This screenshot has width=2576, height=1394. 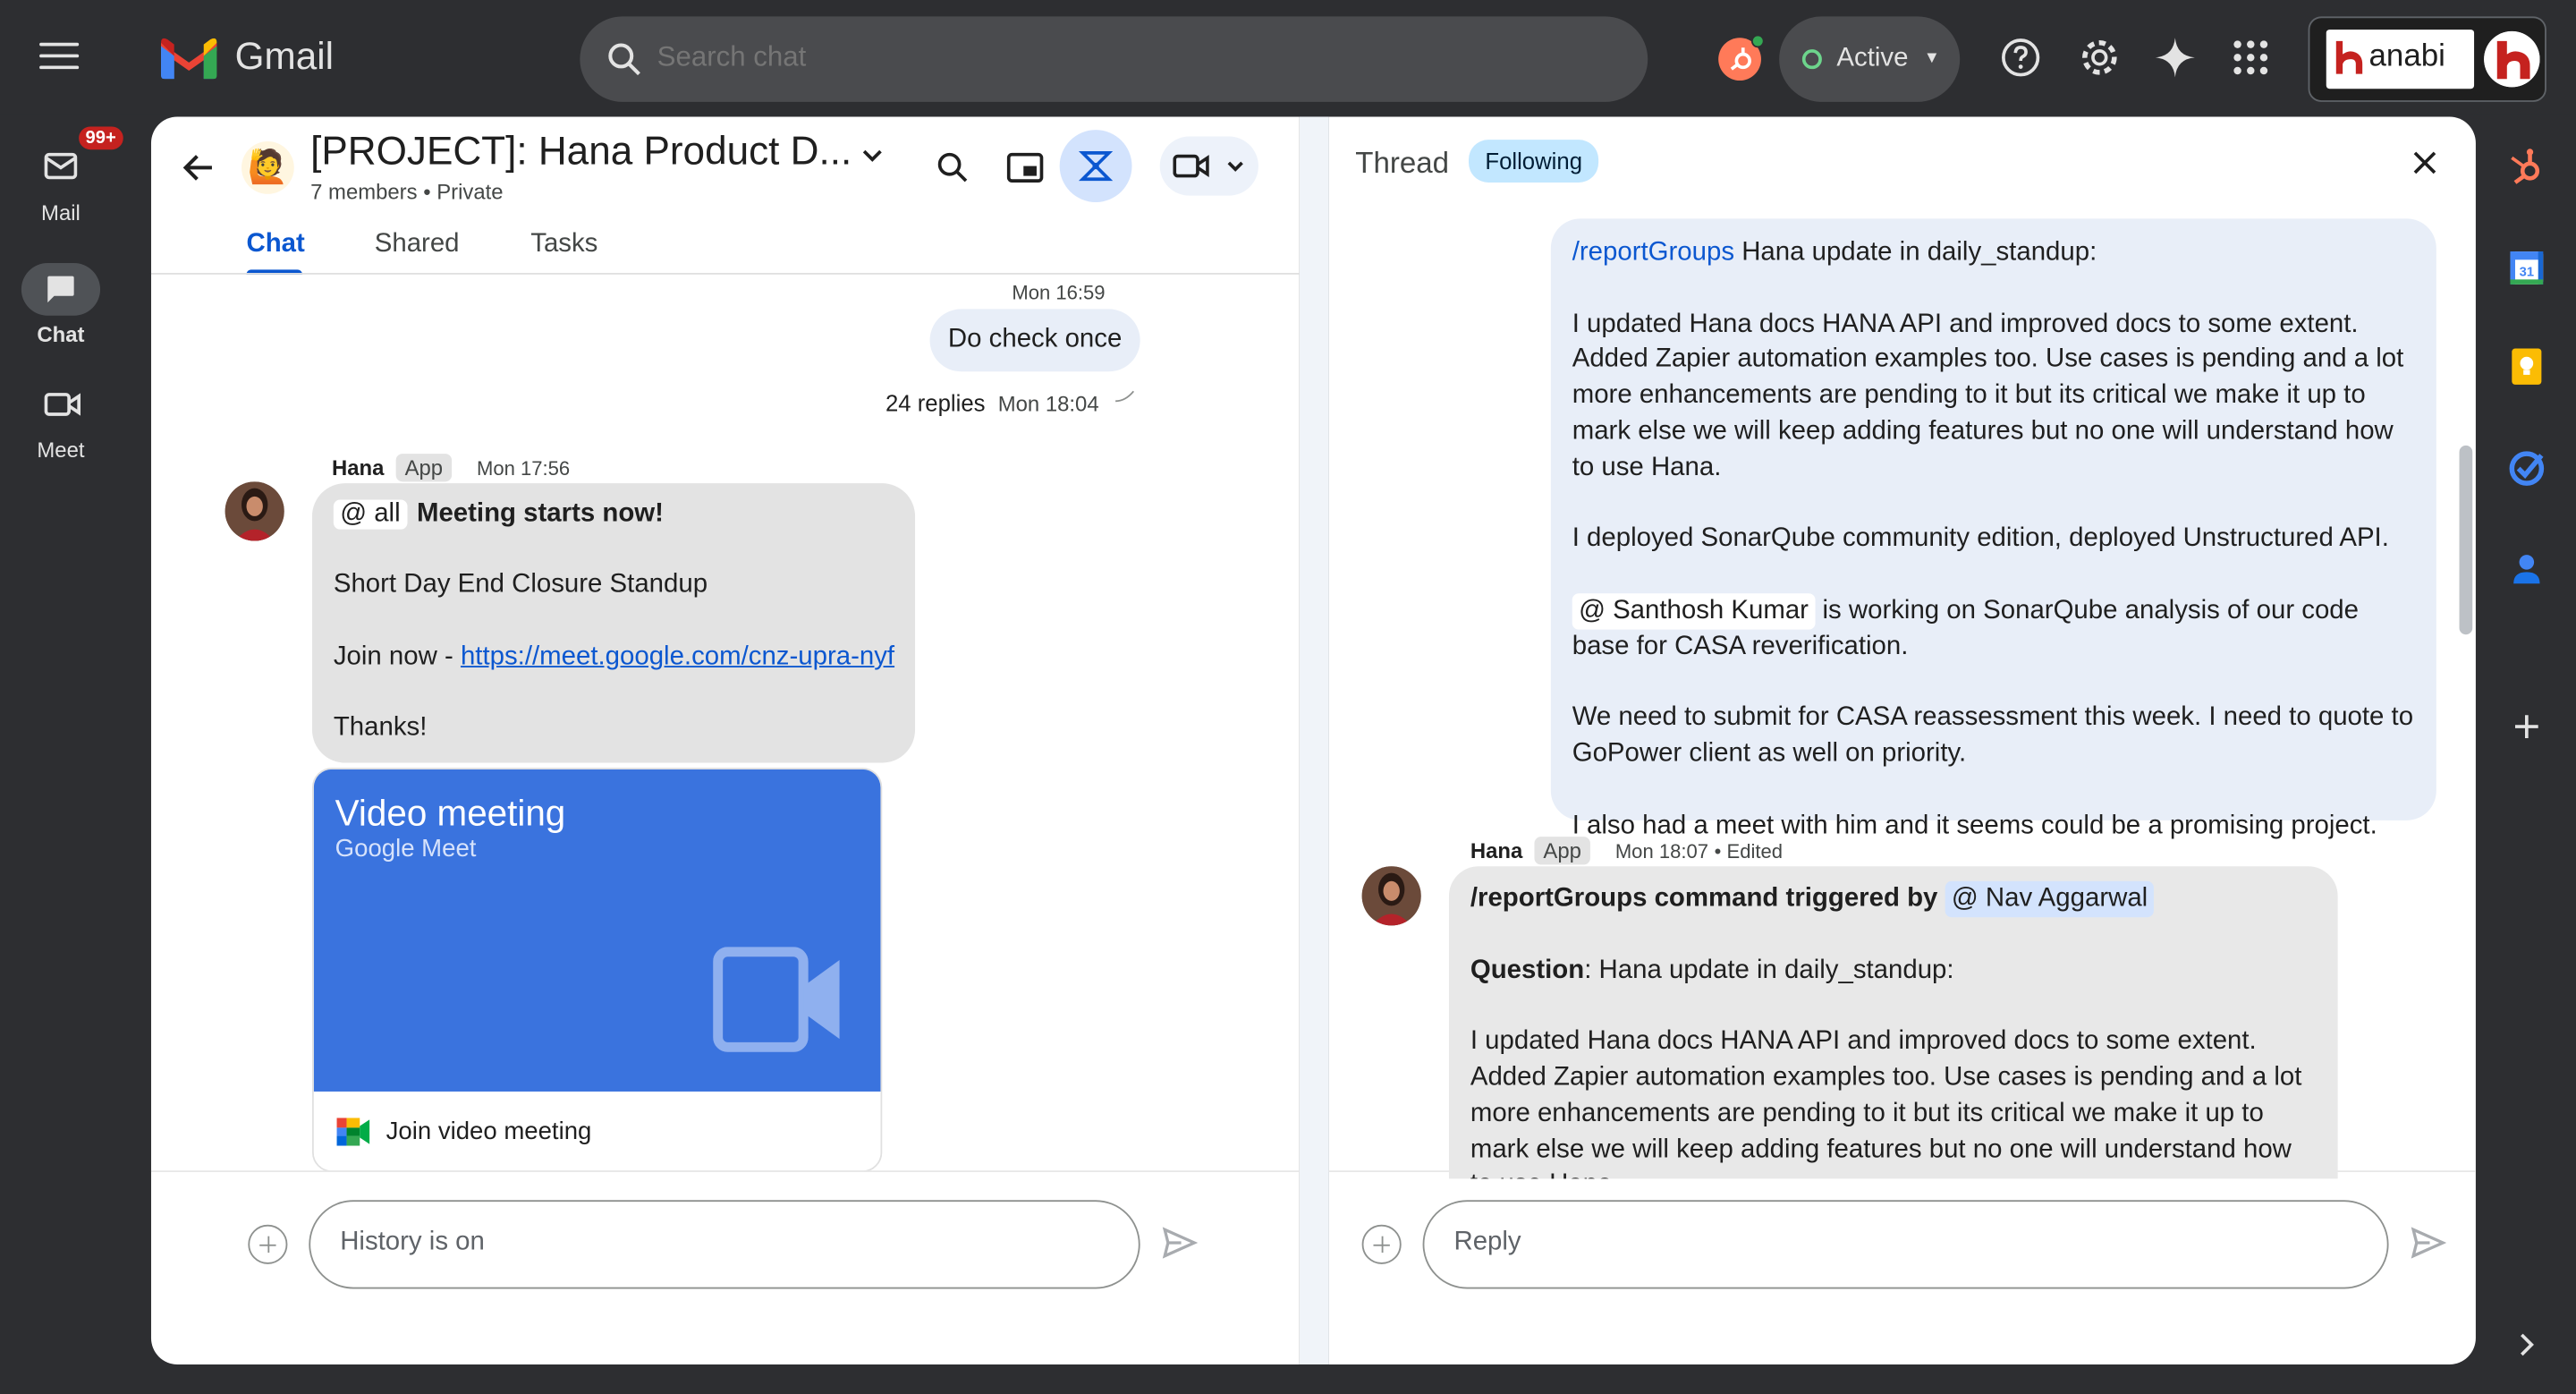 What do you see at coordinates (188, 58) in the screenshot?
I see `gmail-logo-icon` at bounding box center [188, 58].